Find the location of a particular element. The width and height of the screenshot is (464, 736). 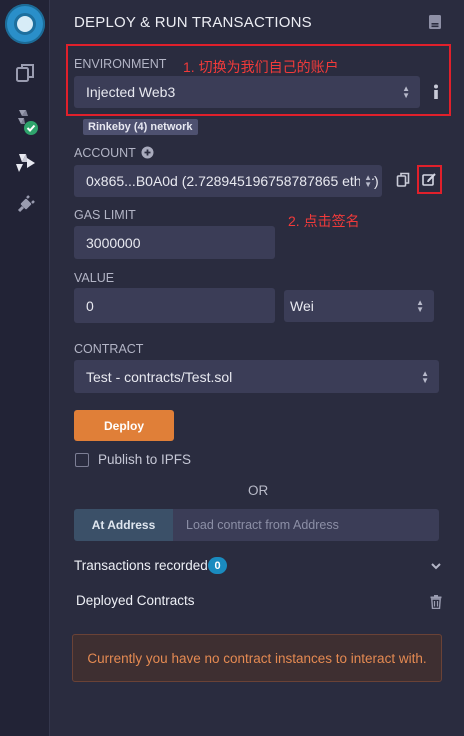

environment-label: ENVIRONMENT is located at coordinates (120, 64).